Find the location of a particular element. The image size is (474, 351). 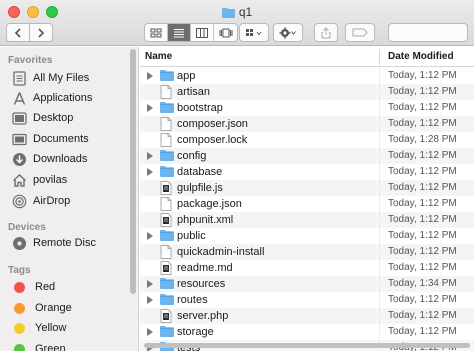

forward-button is located at coordinates (41, 32).